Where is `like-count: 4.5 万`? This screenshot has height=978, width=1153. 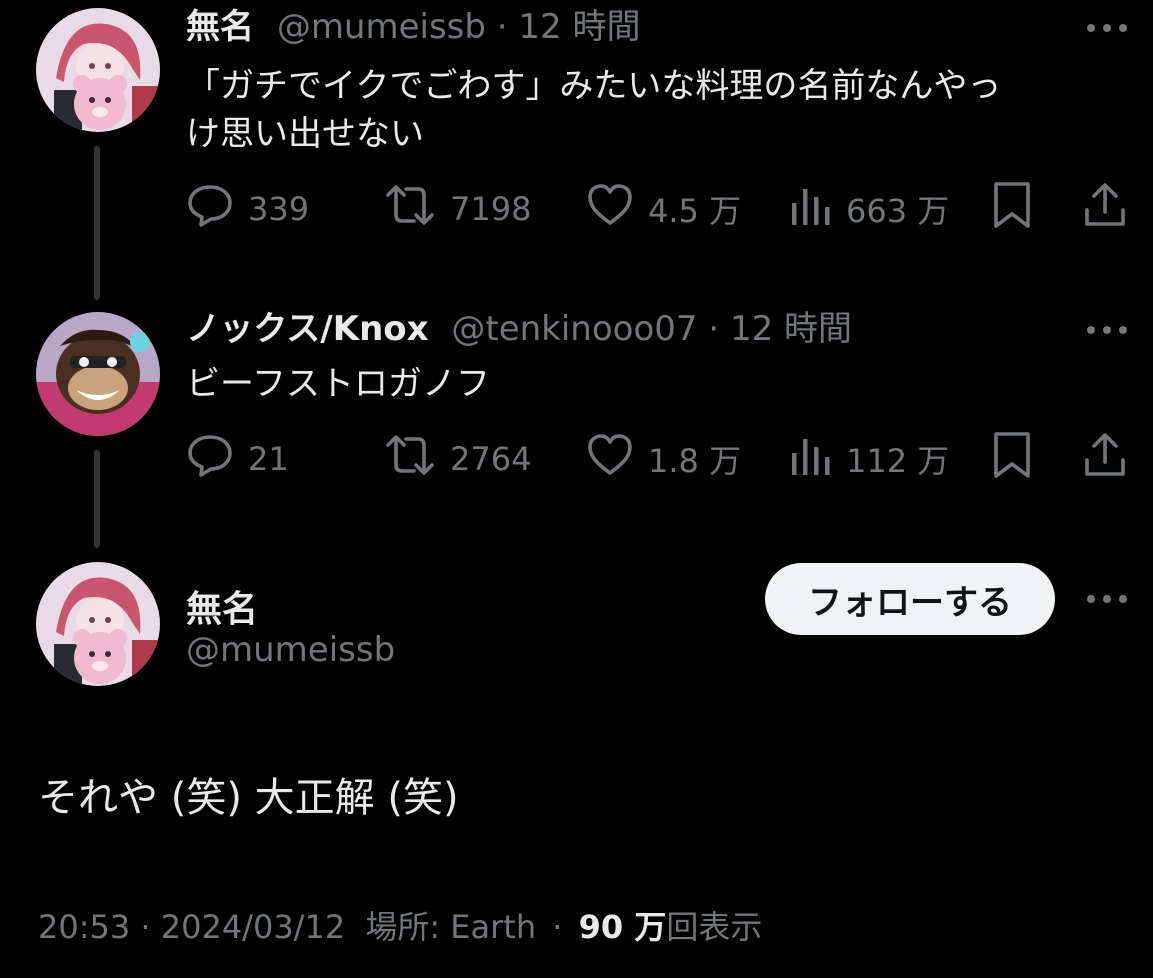 like-count: 4.5 万 is located at coordinates (695, 211).